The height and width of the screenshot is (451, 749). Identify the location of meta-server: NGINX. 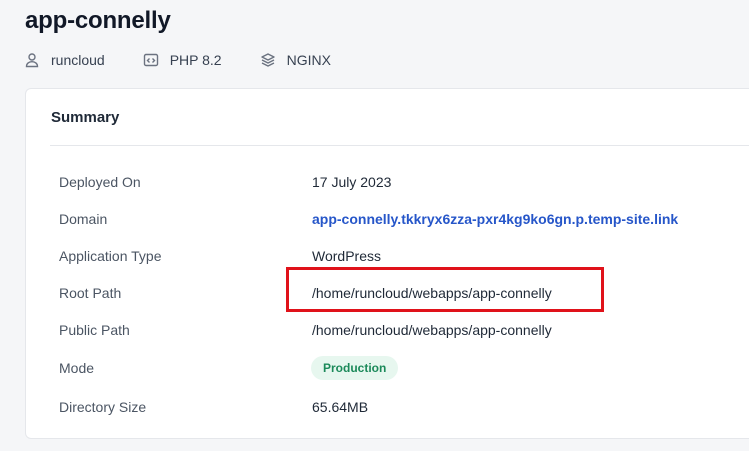
(295, 60).